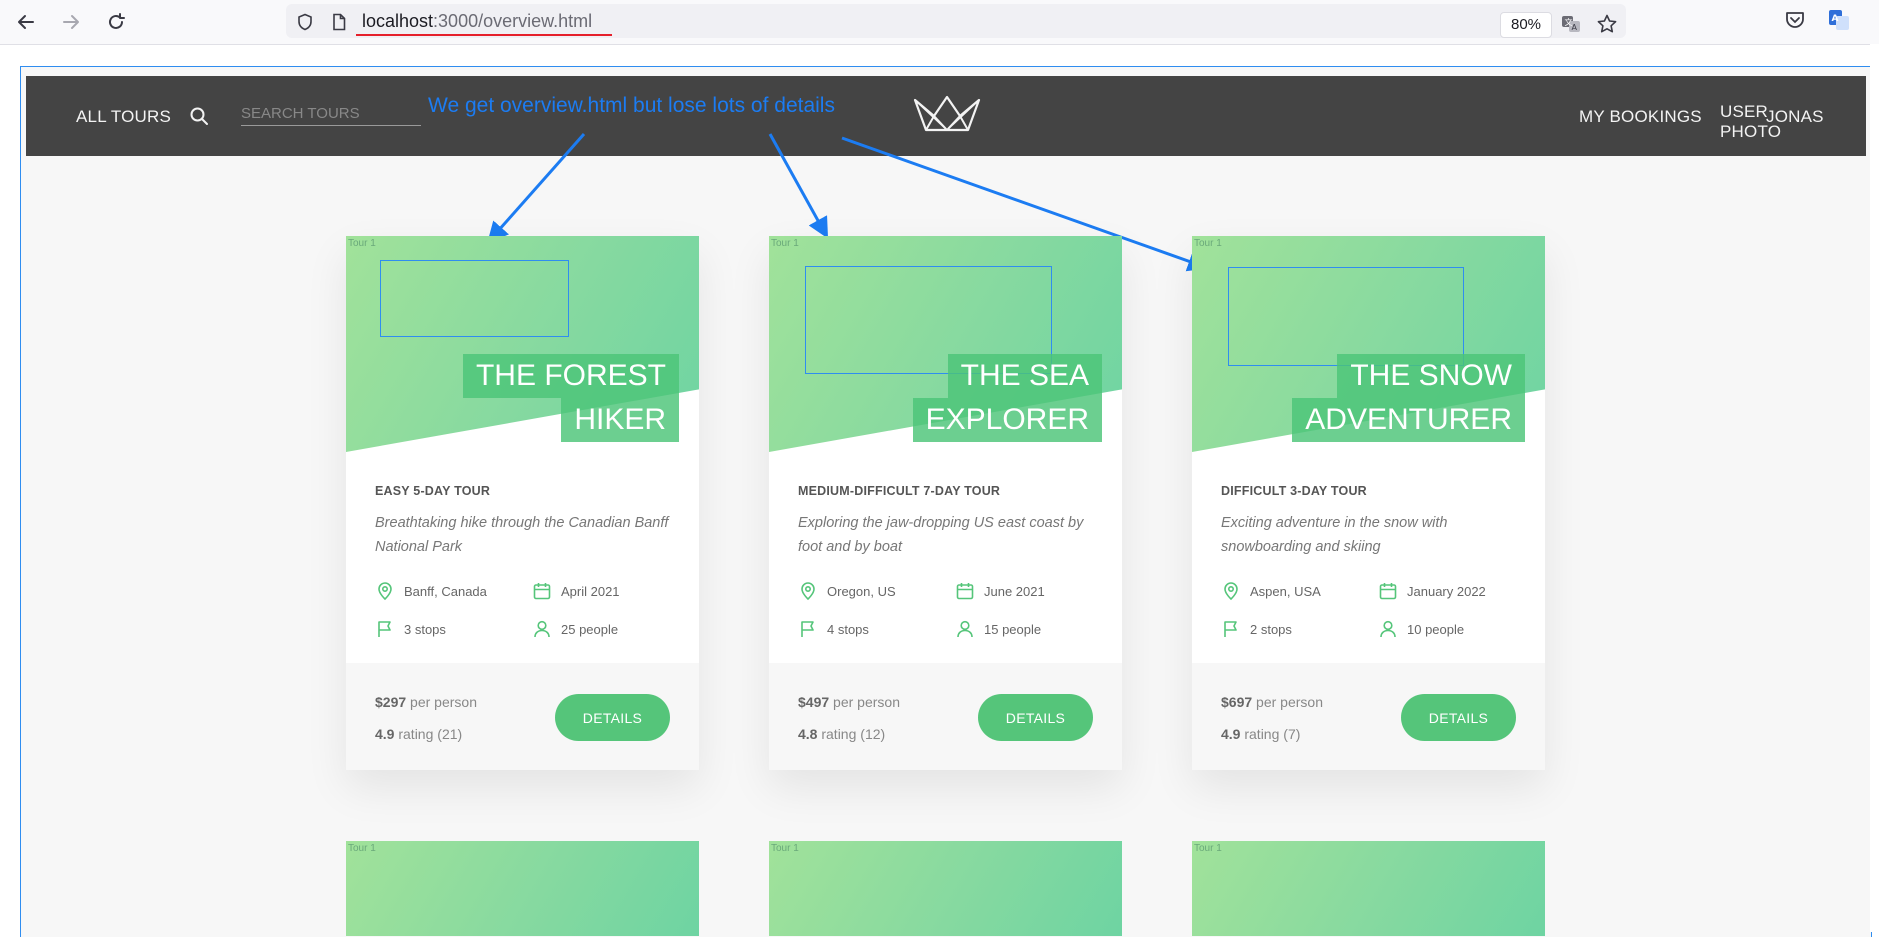 The height and width of the screenshot is (937, 1879). What do you see at coordinates (398, 21) in the screenshot?
I see `url-host: localhost` at bounding box center [398, 21].